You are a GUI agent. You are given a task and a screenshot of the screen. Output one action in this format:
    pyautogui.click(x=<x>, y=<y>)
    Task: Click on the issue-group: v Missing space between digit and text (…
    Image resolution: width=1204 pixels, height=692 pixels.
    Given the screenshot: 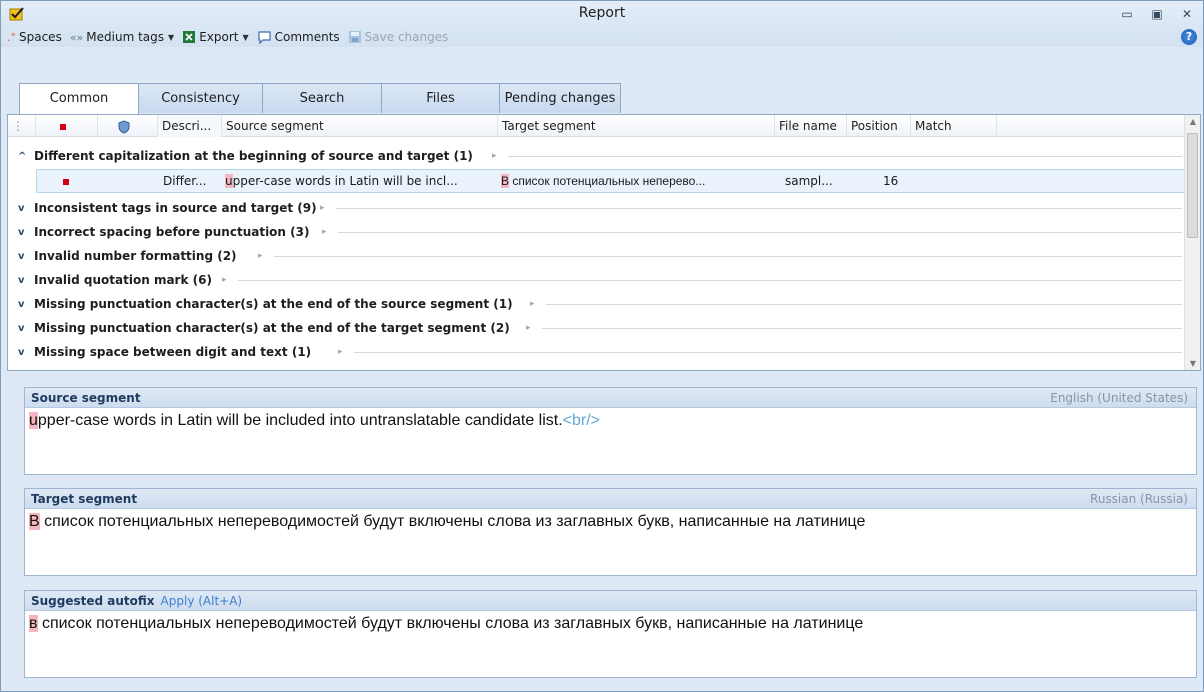 What is the action you would take?
    pyautogui.click(x=597, y=352)
    